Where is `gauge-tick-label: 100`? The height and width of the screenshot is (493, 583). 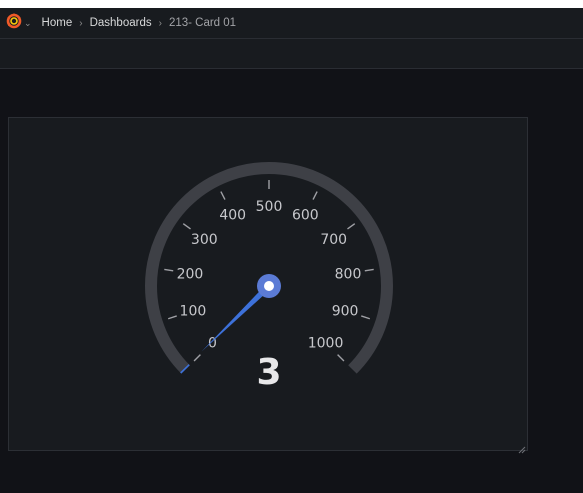
gauge-tick-label: 100 is located at coordinates (193, 312).